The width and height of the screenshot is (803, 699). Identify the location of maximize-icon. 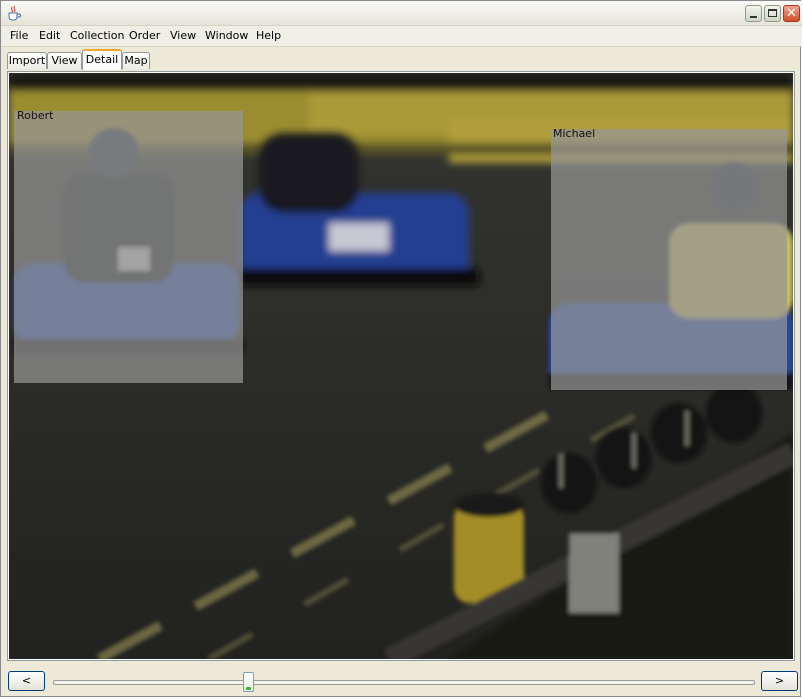
(772, 13).